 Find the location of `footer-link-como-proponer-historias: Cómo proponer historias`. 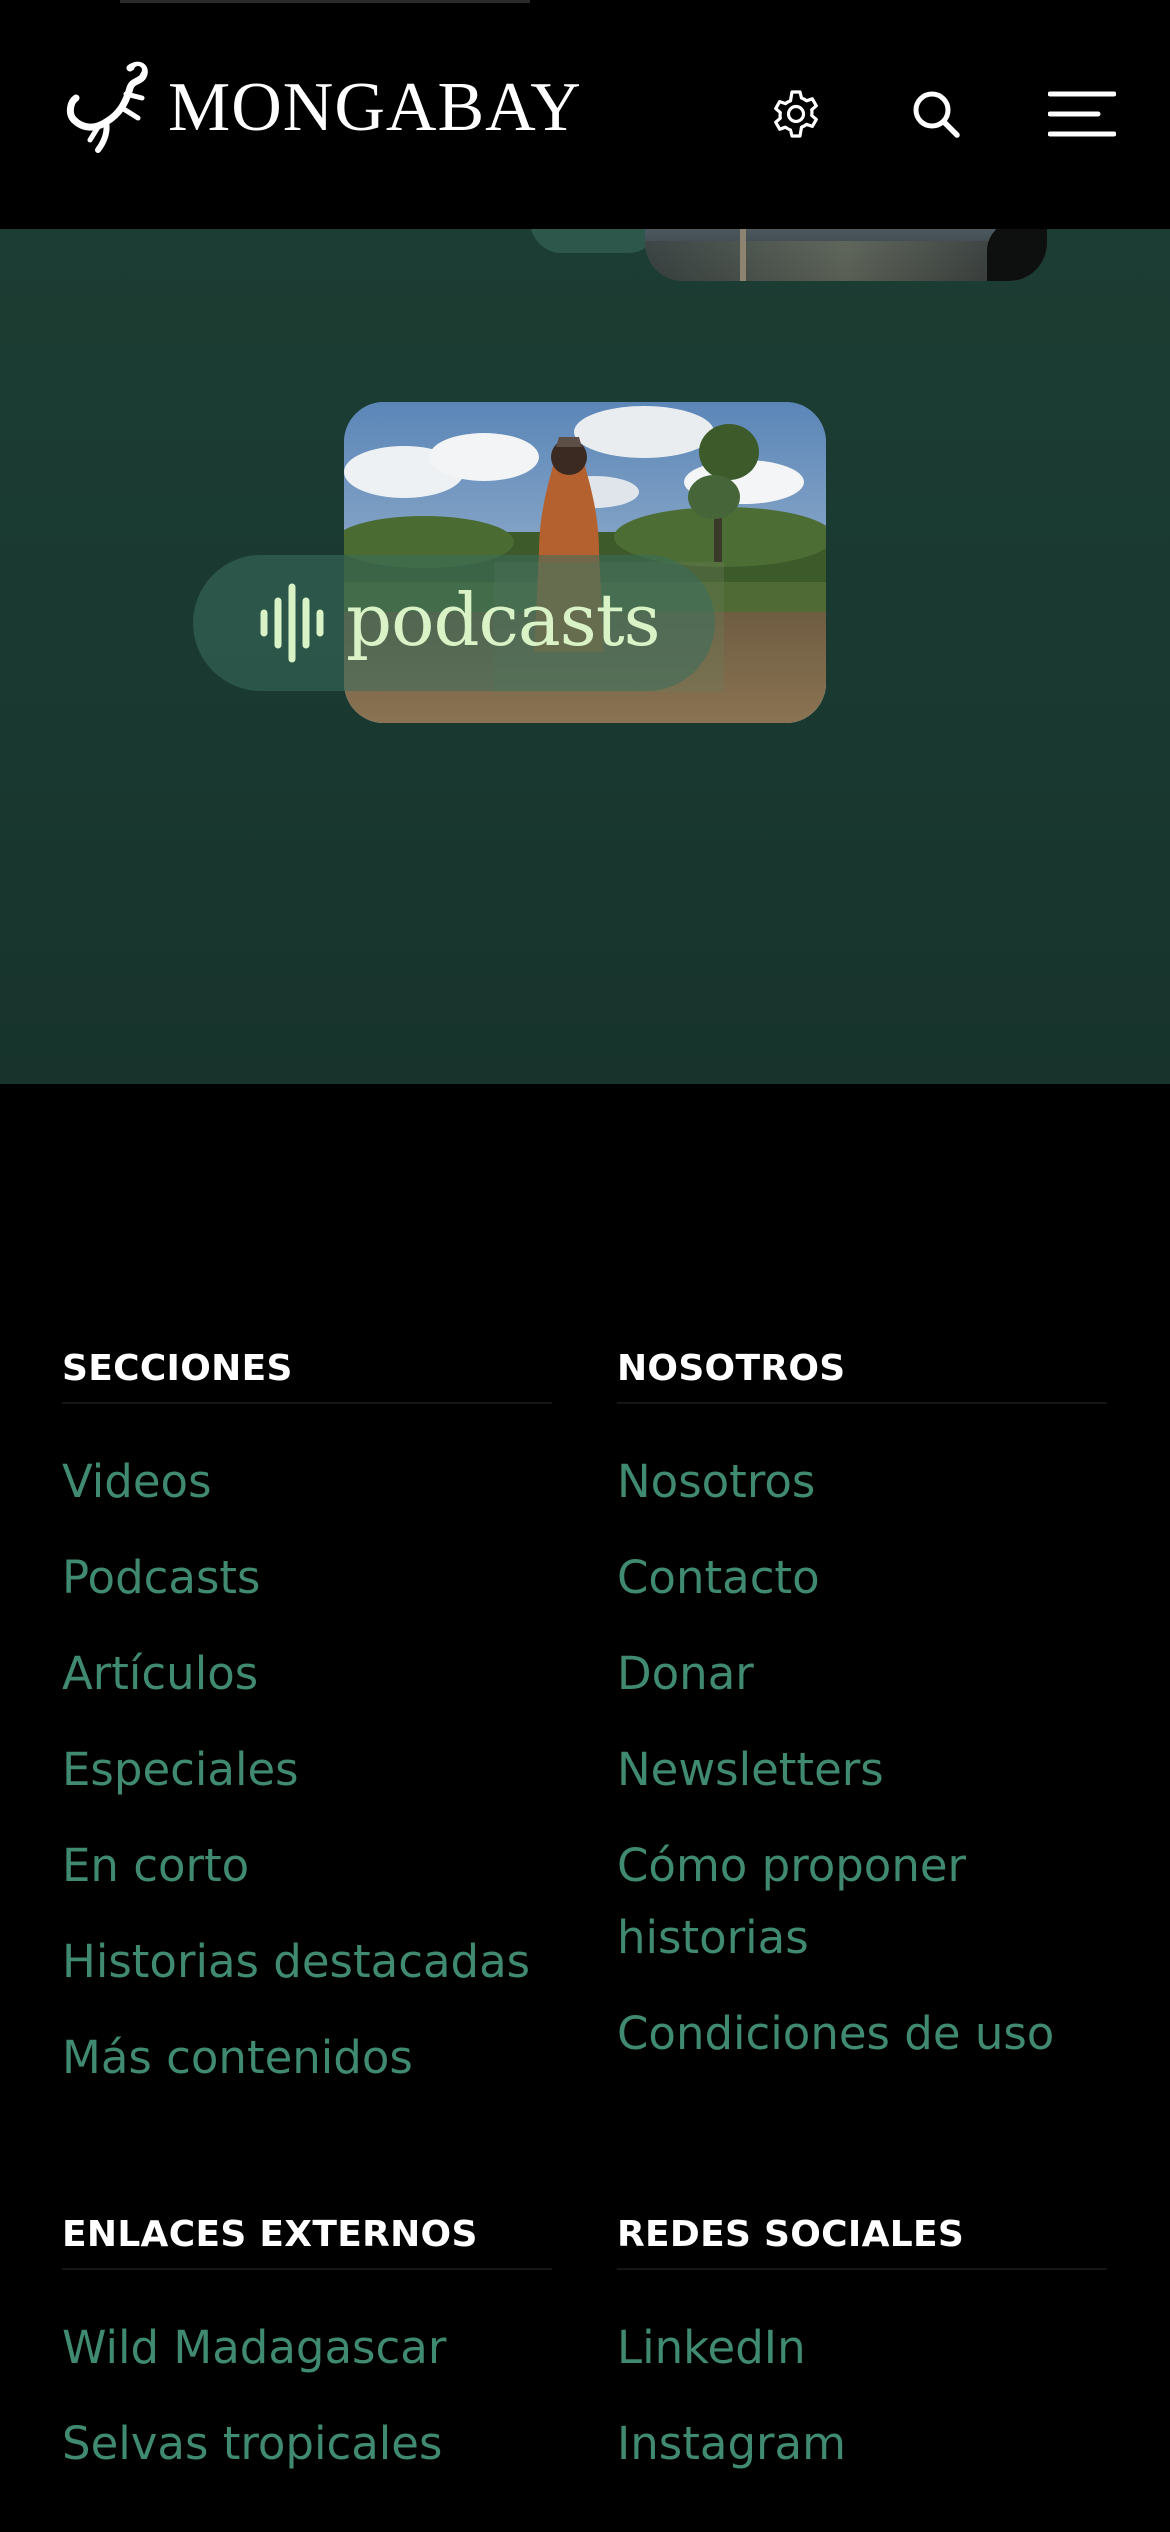

footer-link-como-proponer-historias: Cómo proponer historias is located at coordinates (827, 1902).